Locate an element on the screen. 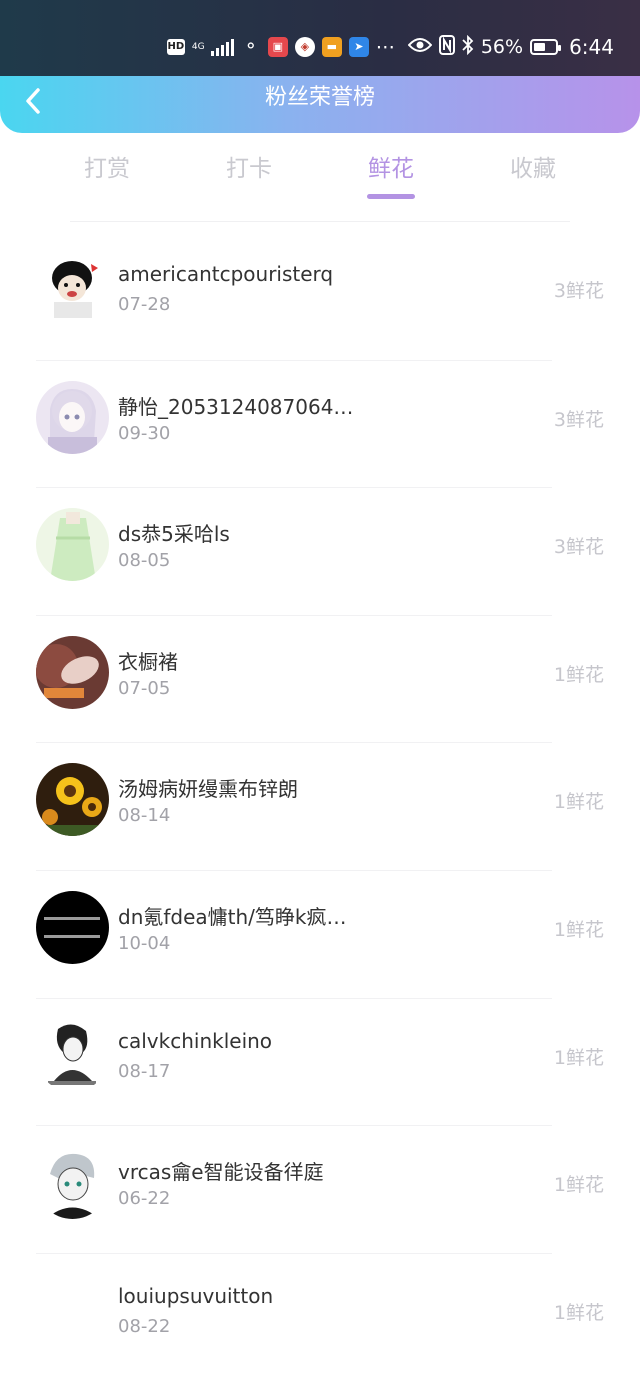 This screenshot has width=640, height=1387. fan-name: americantcpouristerq is located at coordinates (226, 274).